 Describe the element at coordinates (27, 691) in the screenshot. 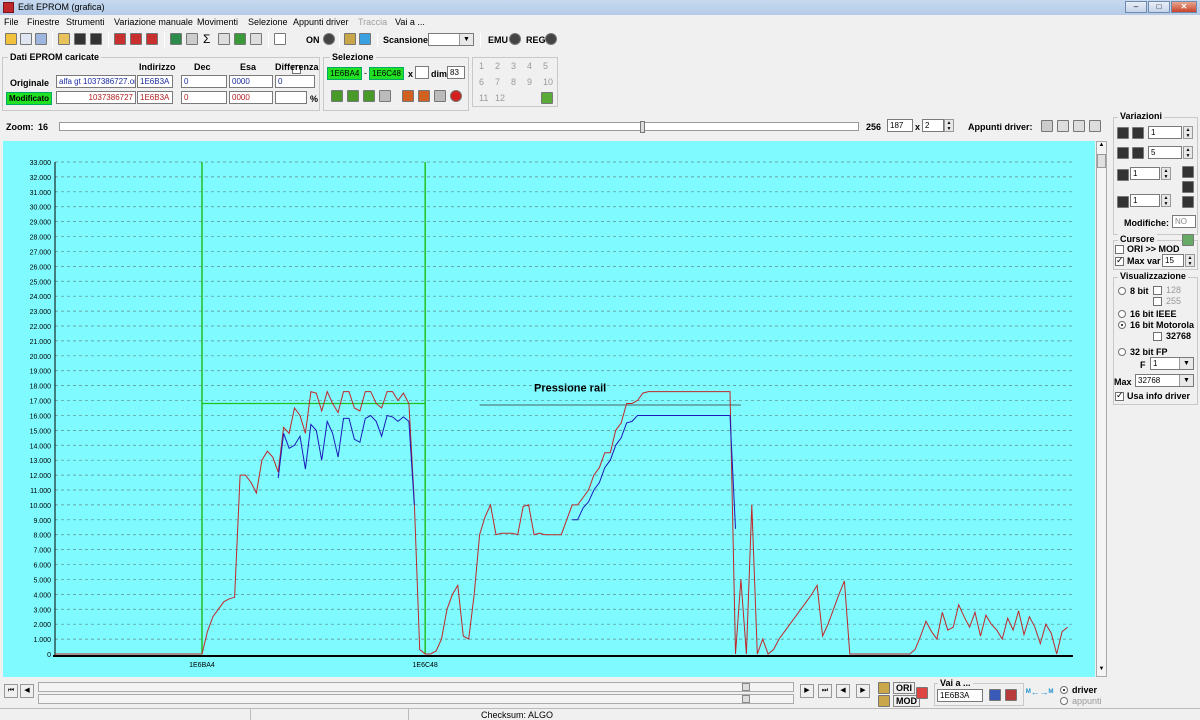

I see `prev-icon: ◀` at that location.